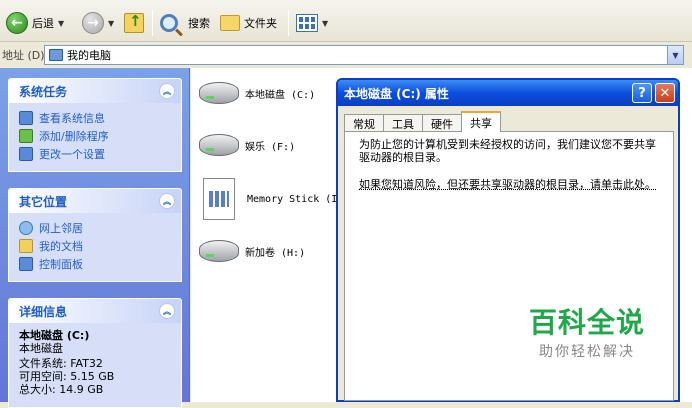 Image resolution: width=692 pixels, height=408 pixels. What do you see at coordinates (54, 335) in the screenshot?
I see `details-name: 本地磁盘 (C:)` at bounding box center [54, 335].